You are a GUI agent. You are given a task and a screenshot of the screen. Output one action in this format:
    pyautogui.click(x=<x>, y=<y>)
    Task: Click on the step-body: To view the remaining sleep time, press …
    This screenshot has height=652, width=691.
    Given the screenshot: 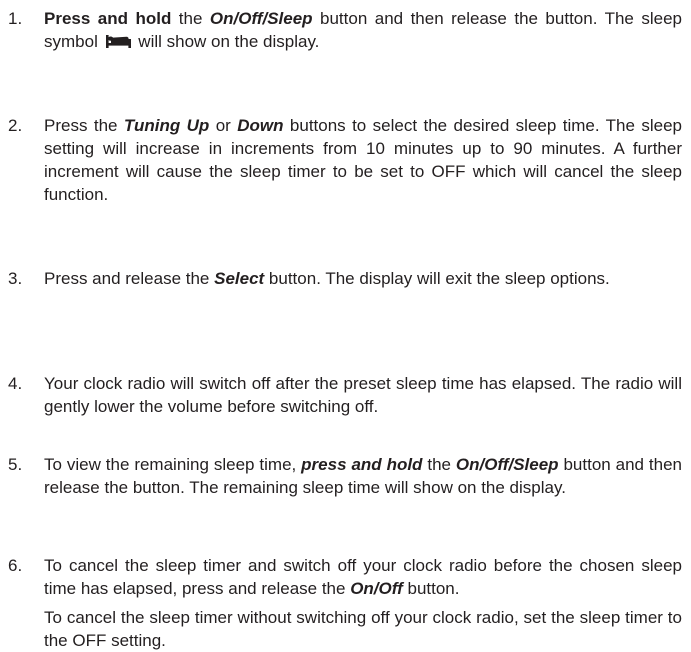 What is the action you would take?
    pyautogui.click(x=363, y=476)
    